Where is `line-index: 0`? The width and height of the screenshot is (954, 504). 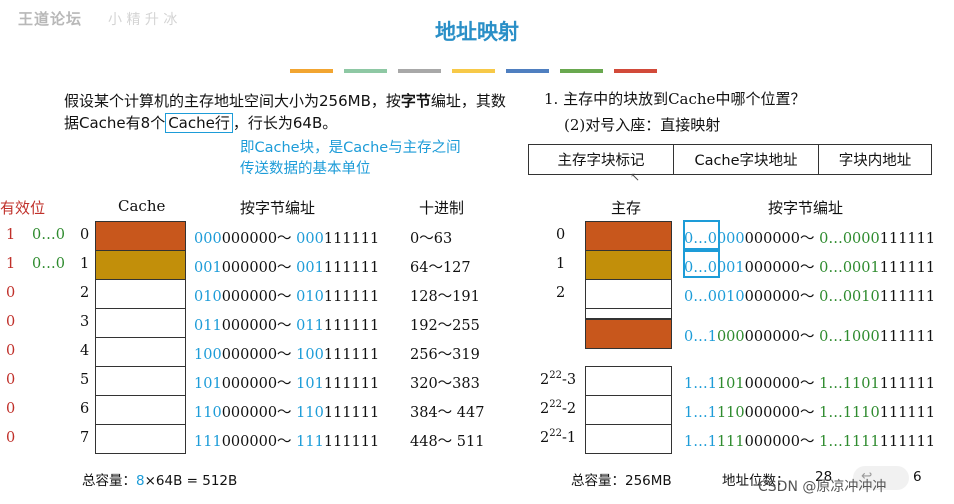 line-index: 0 is located at coordinates (85, 235).